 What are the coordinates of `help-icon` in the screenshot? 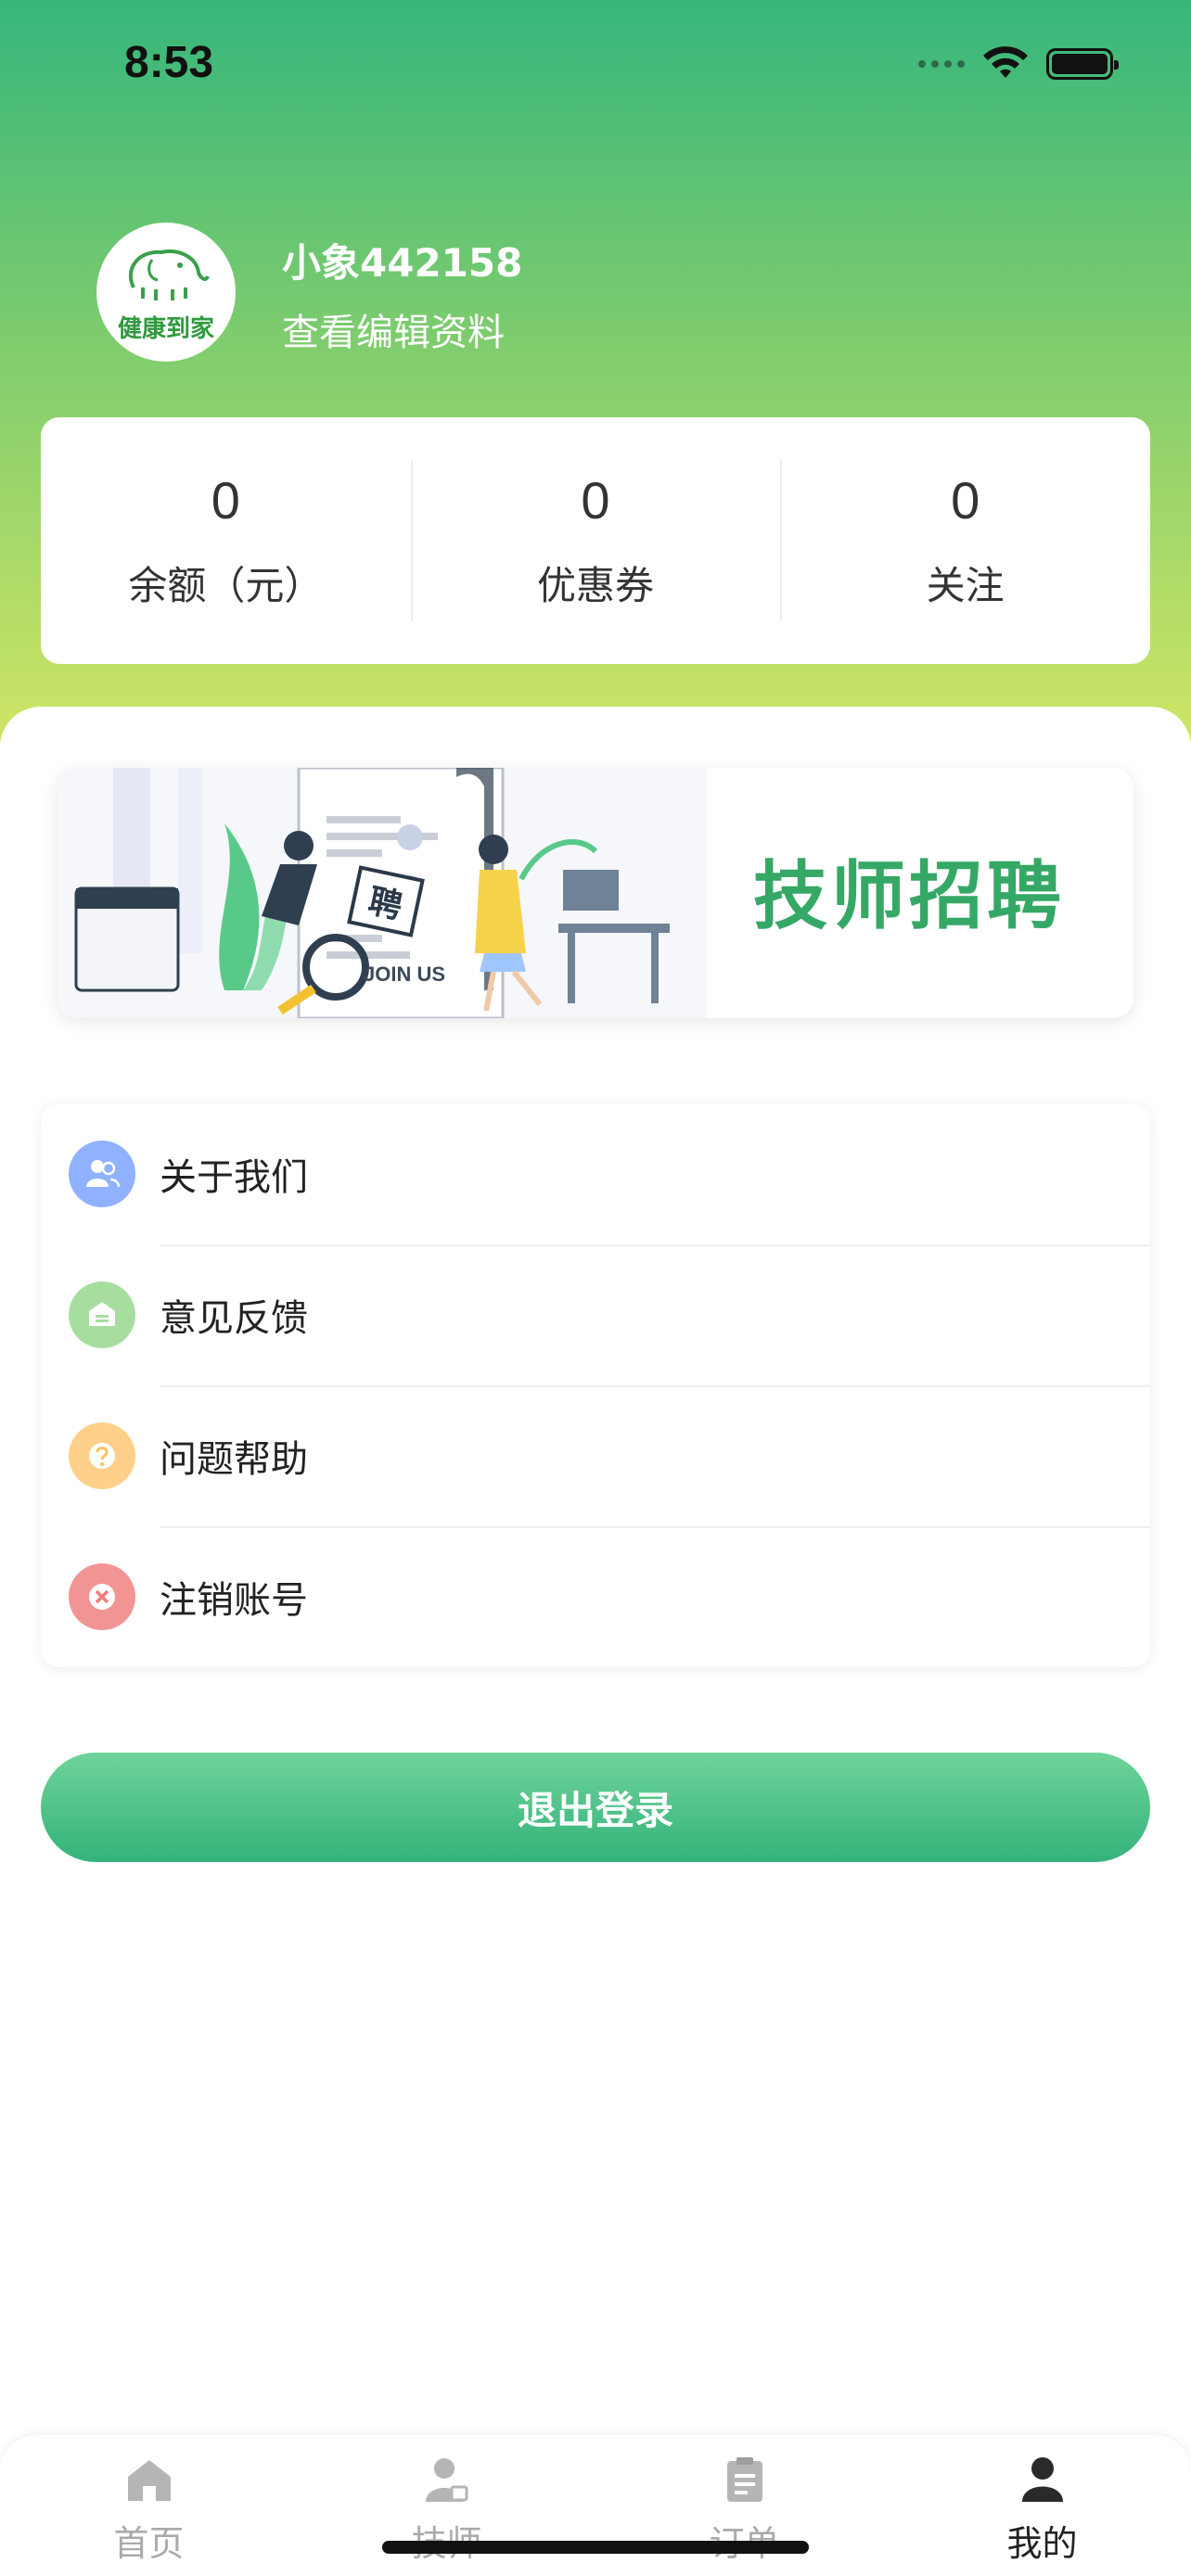 It's located at (102, 1455).